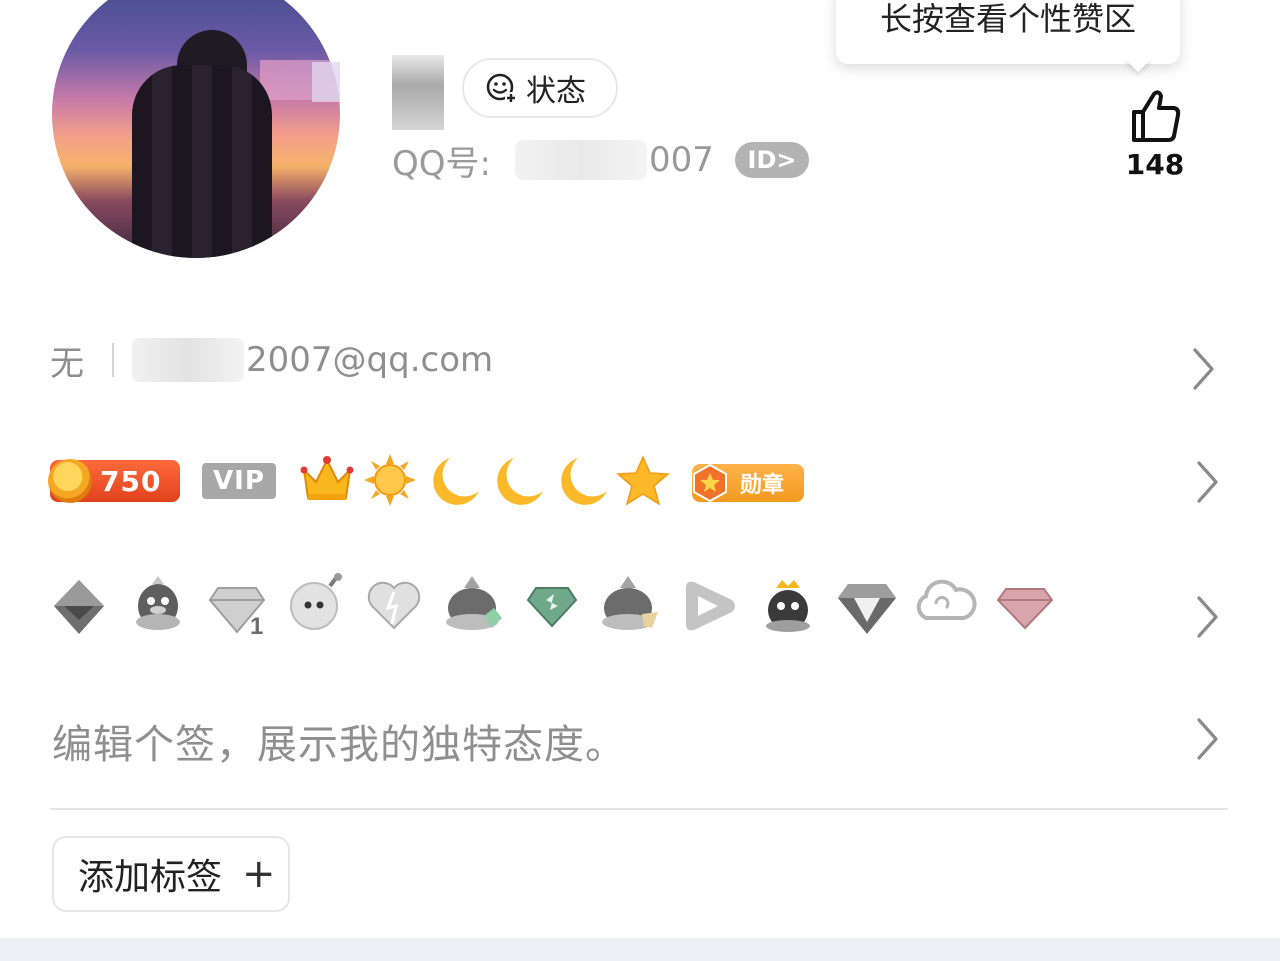 The height and width of the screenshot is (961, 1280). Describe the element at coordinates (1155, 116) in the screenshot. I see `thumbs-up-icon` at that location.